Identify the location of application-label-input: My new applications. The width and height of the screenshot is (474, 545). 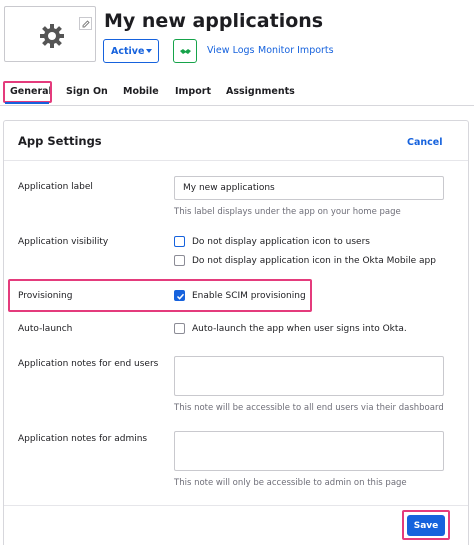
(309, 188).